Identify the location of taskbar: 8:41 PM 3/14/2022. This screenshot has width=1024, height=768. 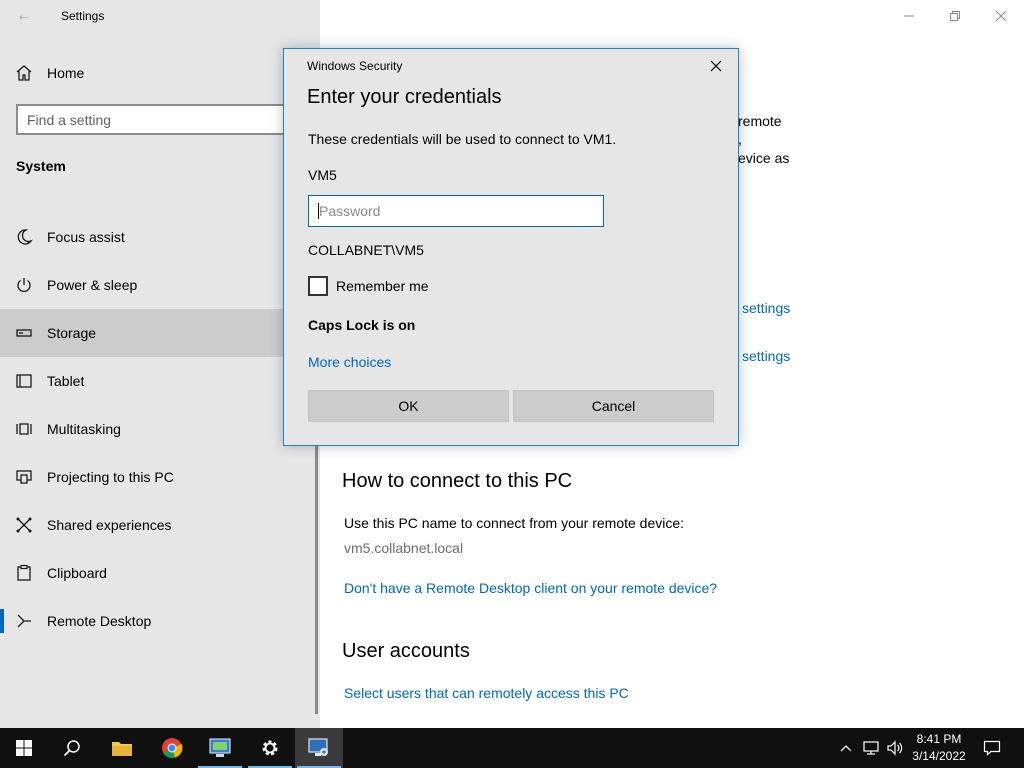
(512, 748).